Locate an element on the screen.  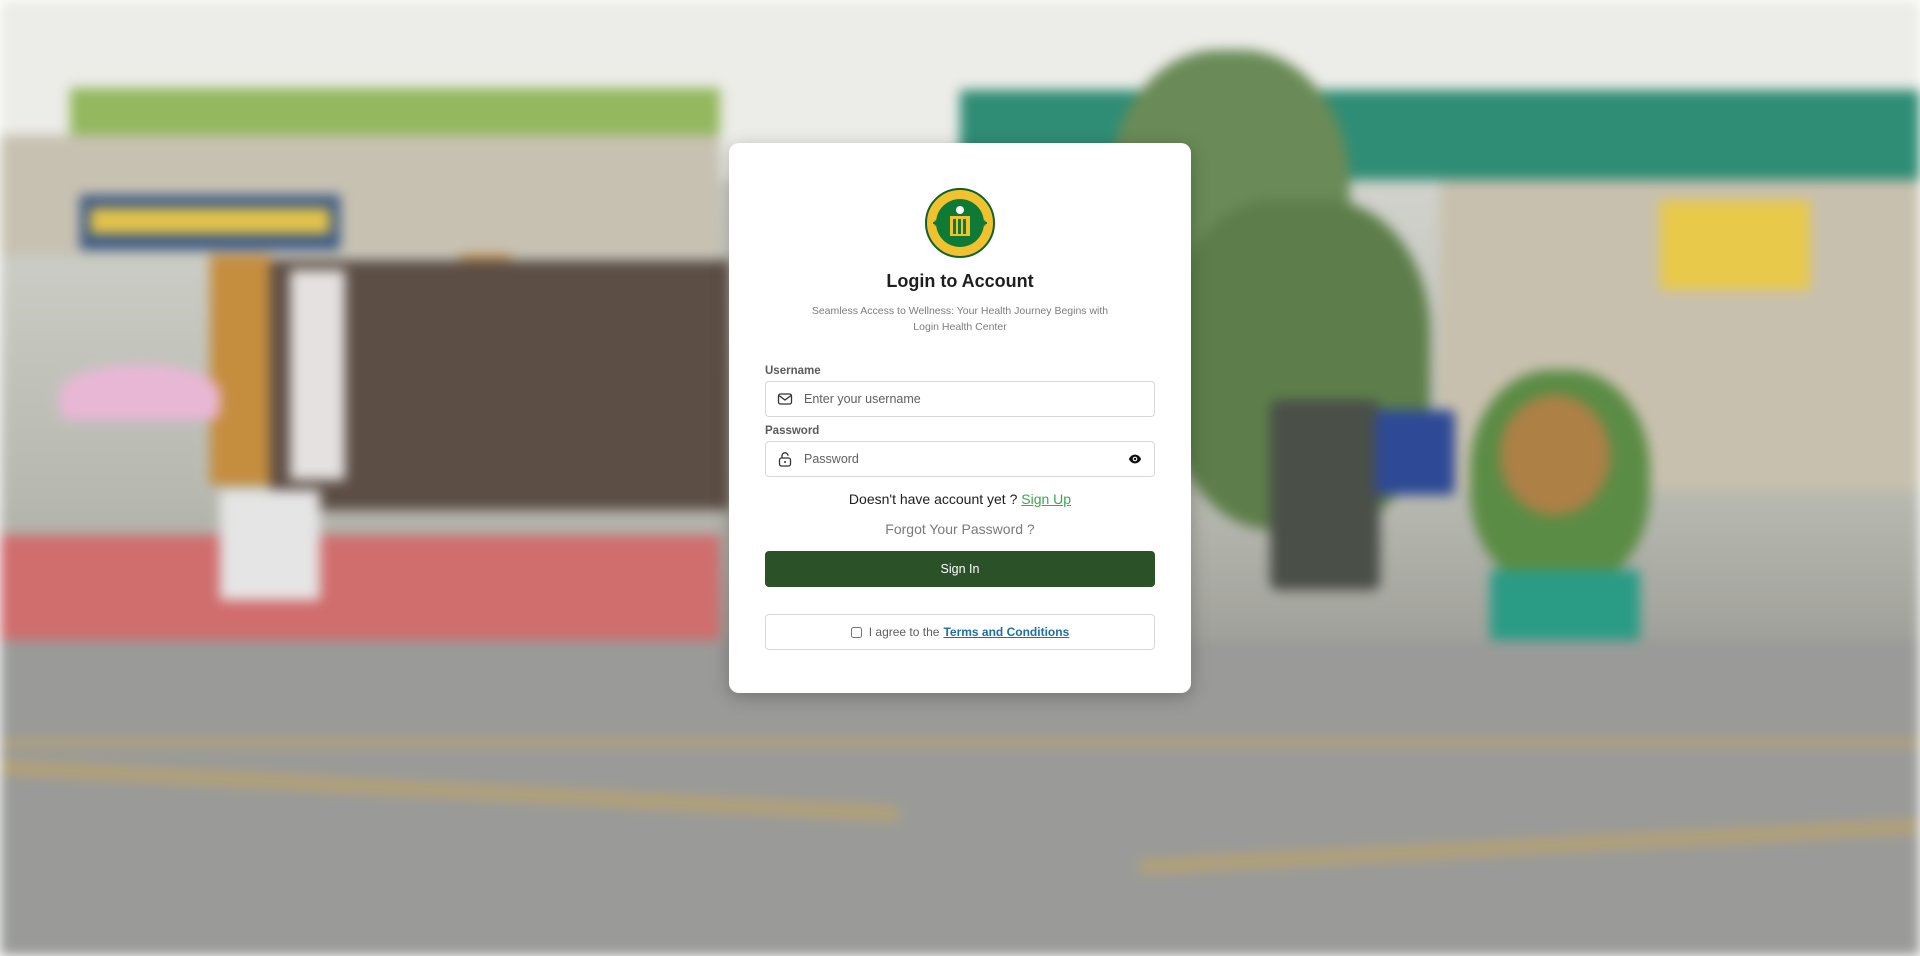
terms-box: I agree to the Terms and Conditions is located at coordinates (960, 632).